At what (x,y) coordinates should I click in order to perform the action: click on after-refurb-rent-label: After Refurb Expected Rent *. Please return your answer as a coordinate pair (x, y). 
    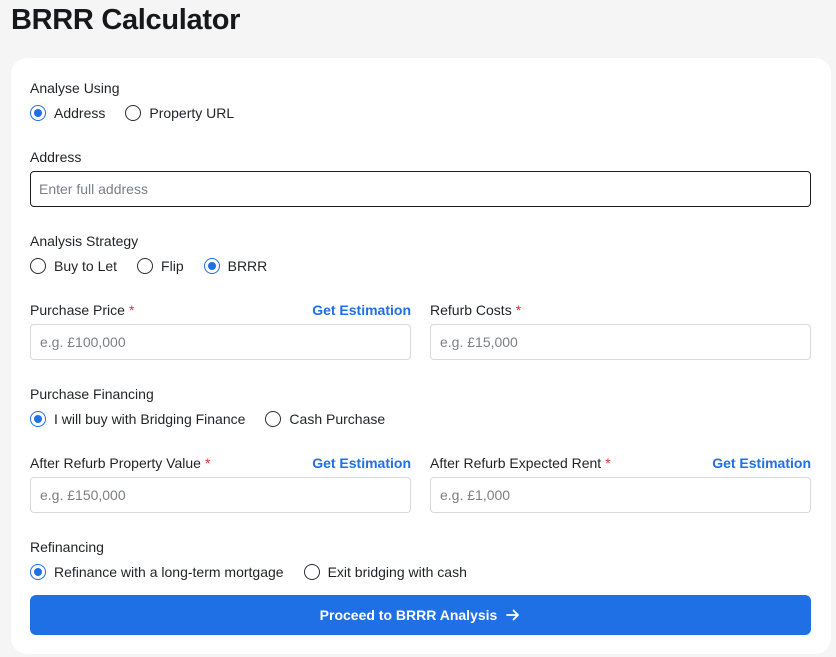
    Looking at the image, I should click on (520, 463).